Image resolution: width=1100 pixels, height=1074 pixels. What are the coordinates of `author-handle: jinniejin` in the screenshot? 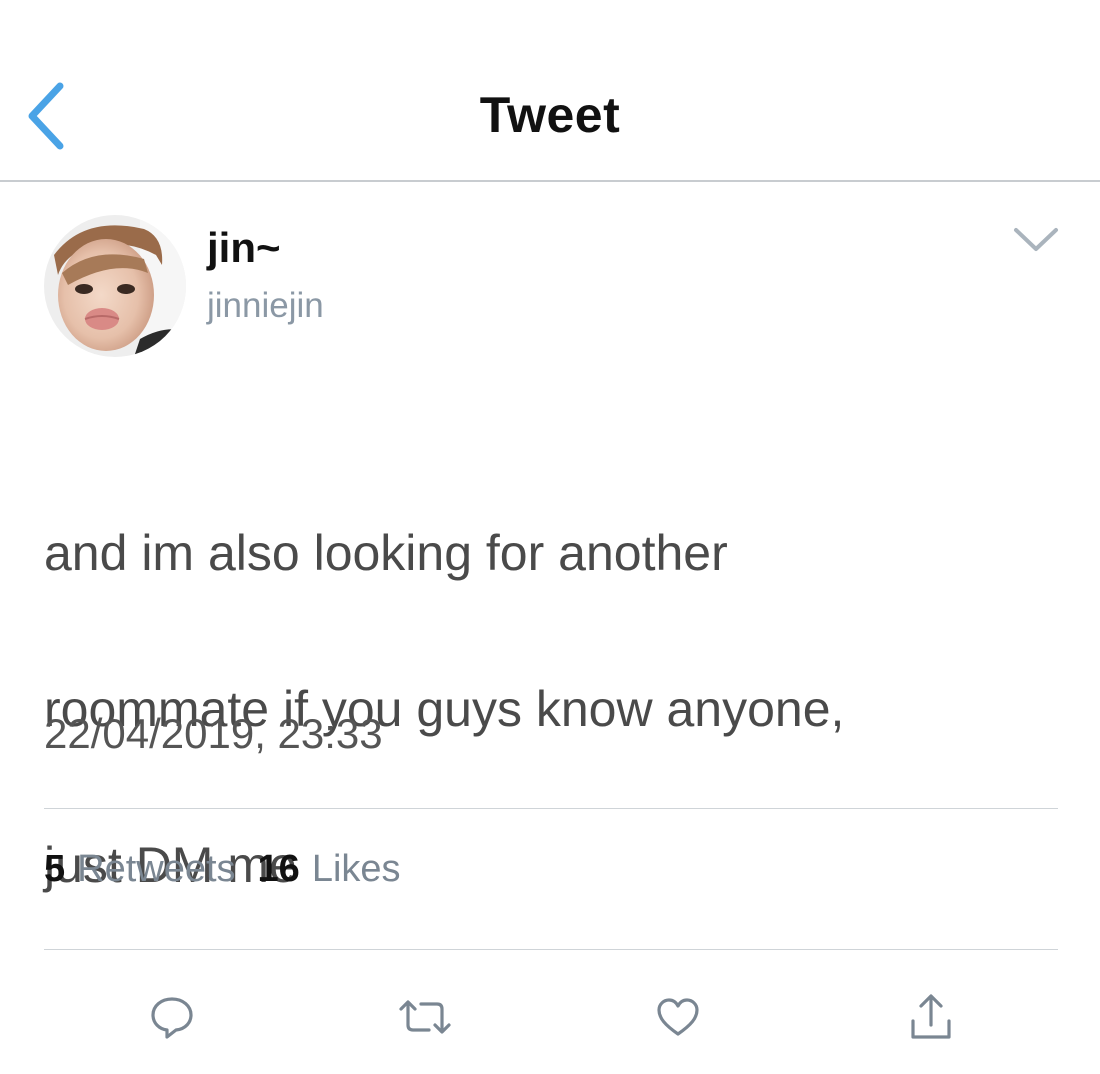 It's located at (265, 306).